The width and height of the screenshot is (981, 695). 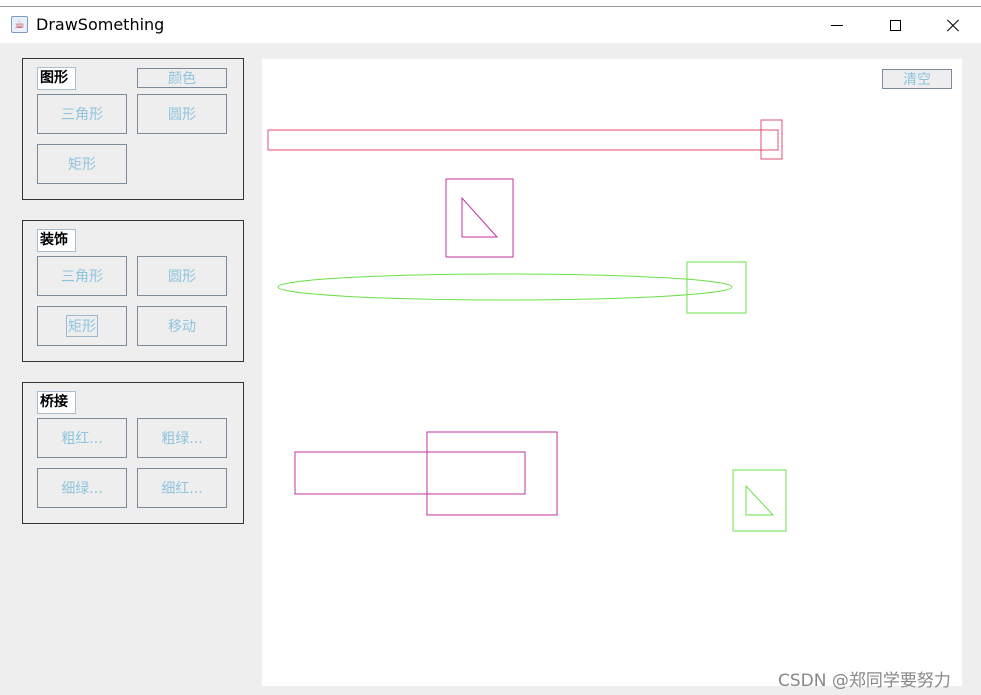 I want to click on red-square-decoration, so click(x=771, y=139).